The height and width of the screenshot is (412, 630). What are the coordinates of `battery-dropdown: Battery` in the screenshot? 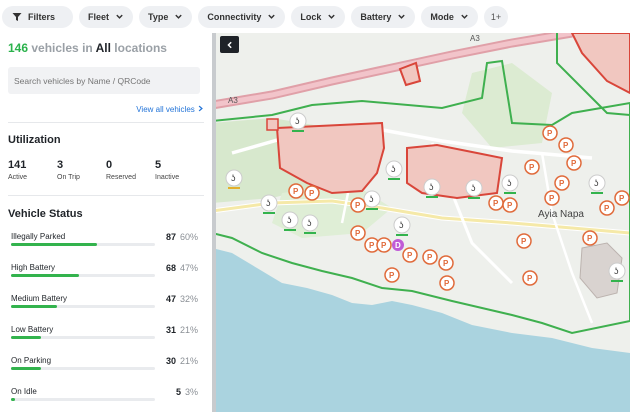 It's located at (383, 16).